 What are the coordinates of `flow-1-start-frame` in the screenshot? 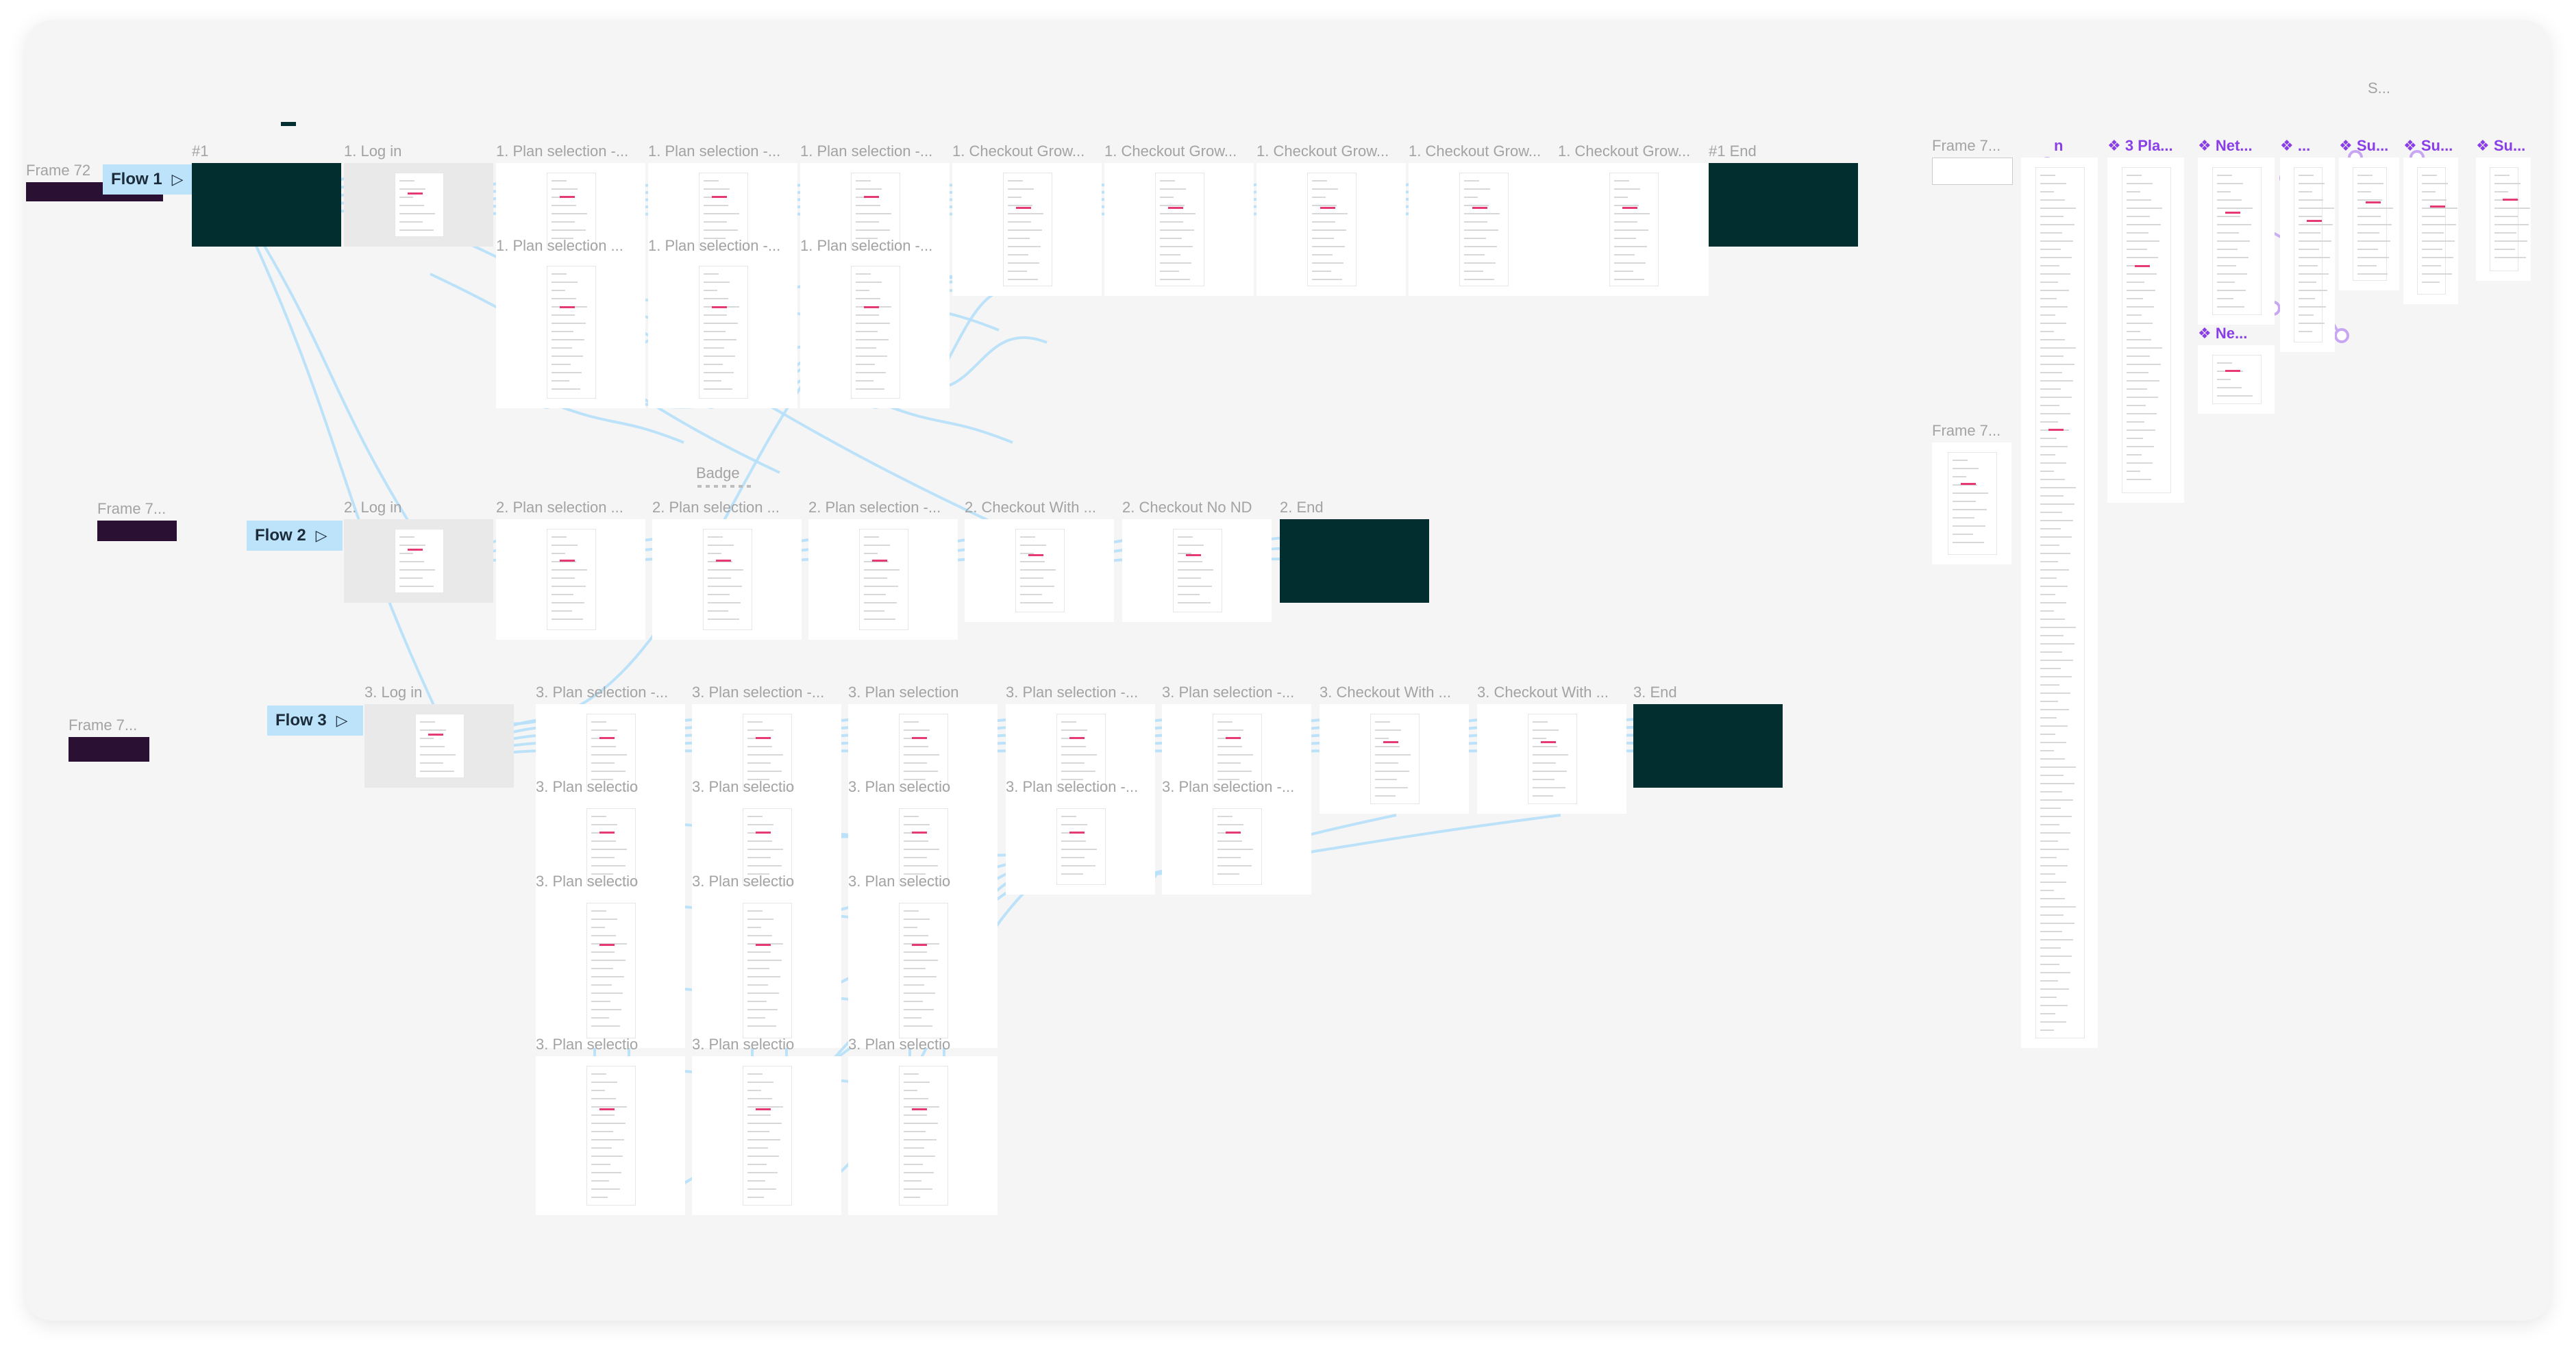 It's located at (266, 205).